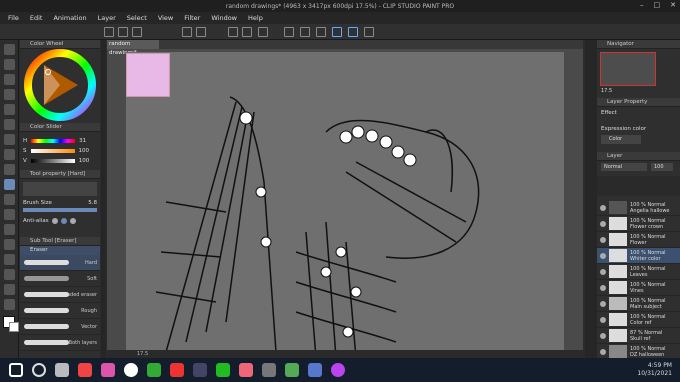 Image resolution: width=680 pixels, height=382 pixels. I want to click on snap-icon, so click(337, 32).